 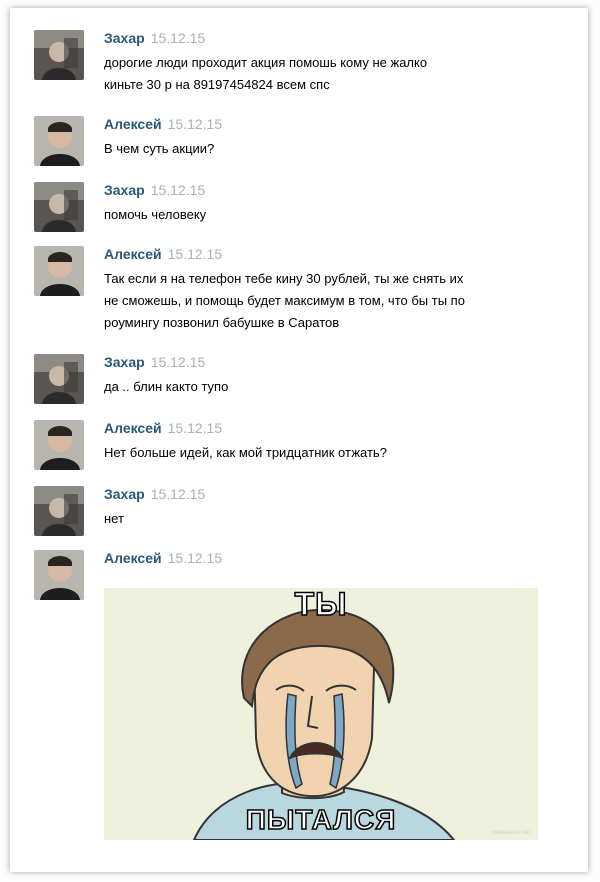 I want to click on message-line: роумингу позвонил бабушке в Саратов, so click(x=222, y=322).